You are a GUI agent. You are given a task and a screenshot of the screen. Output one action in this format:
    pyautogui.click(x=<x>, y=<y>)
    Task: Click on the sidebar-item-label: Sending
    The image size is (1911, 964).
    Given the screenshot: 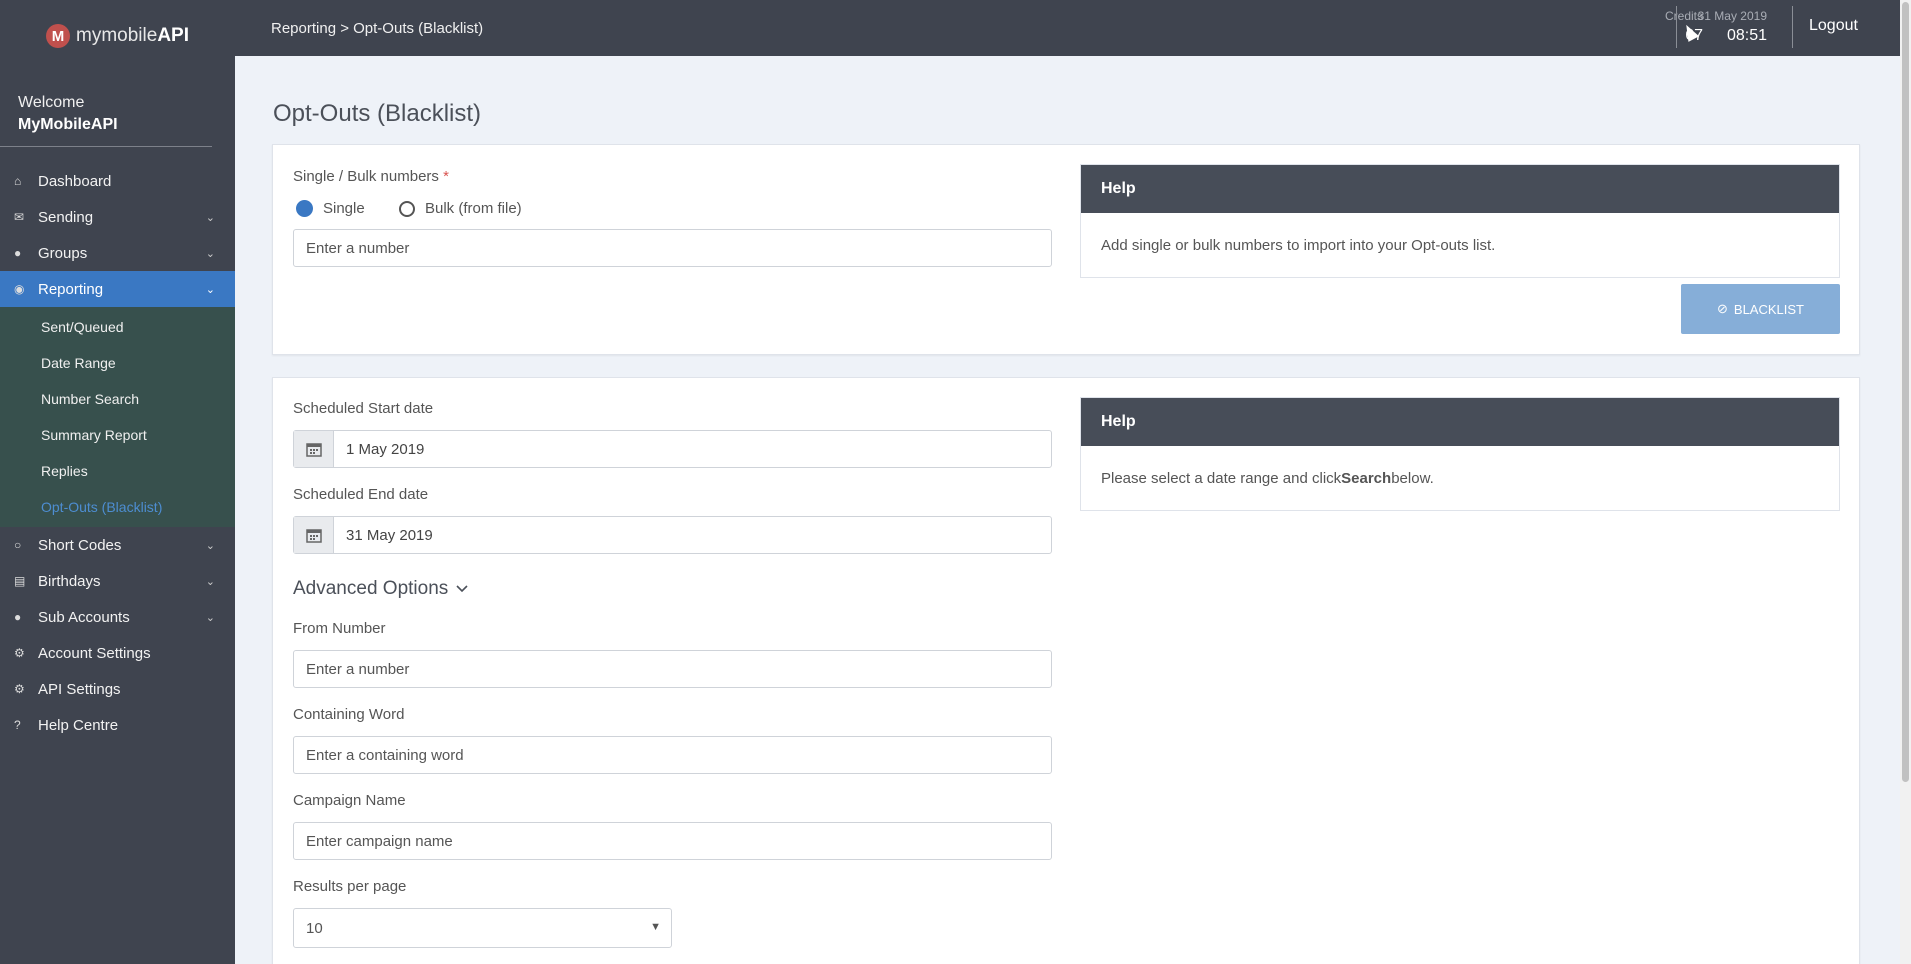 What is the action you would take?
    pyautogui.click(x=66, y=217)
    